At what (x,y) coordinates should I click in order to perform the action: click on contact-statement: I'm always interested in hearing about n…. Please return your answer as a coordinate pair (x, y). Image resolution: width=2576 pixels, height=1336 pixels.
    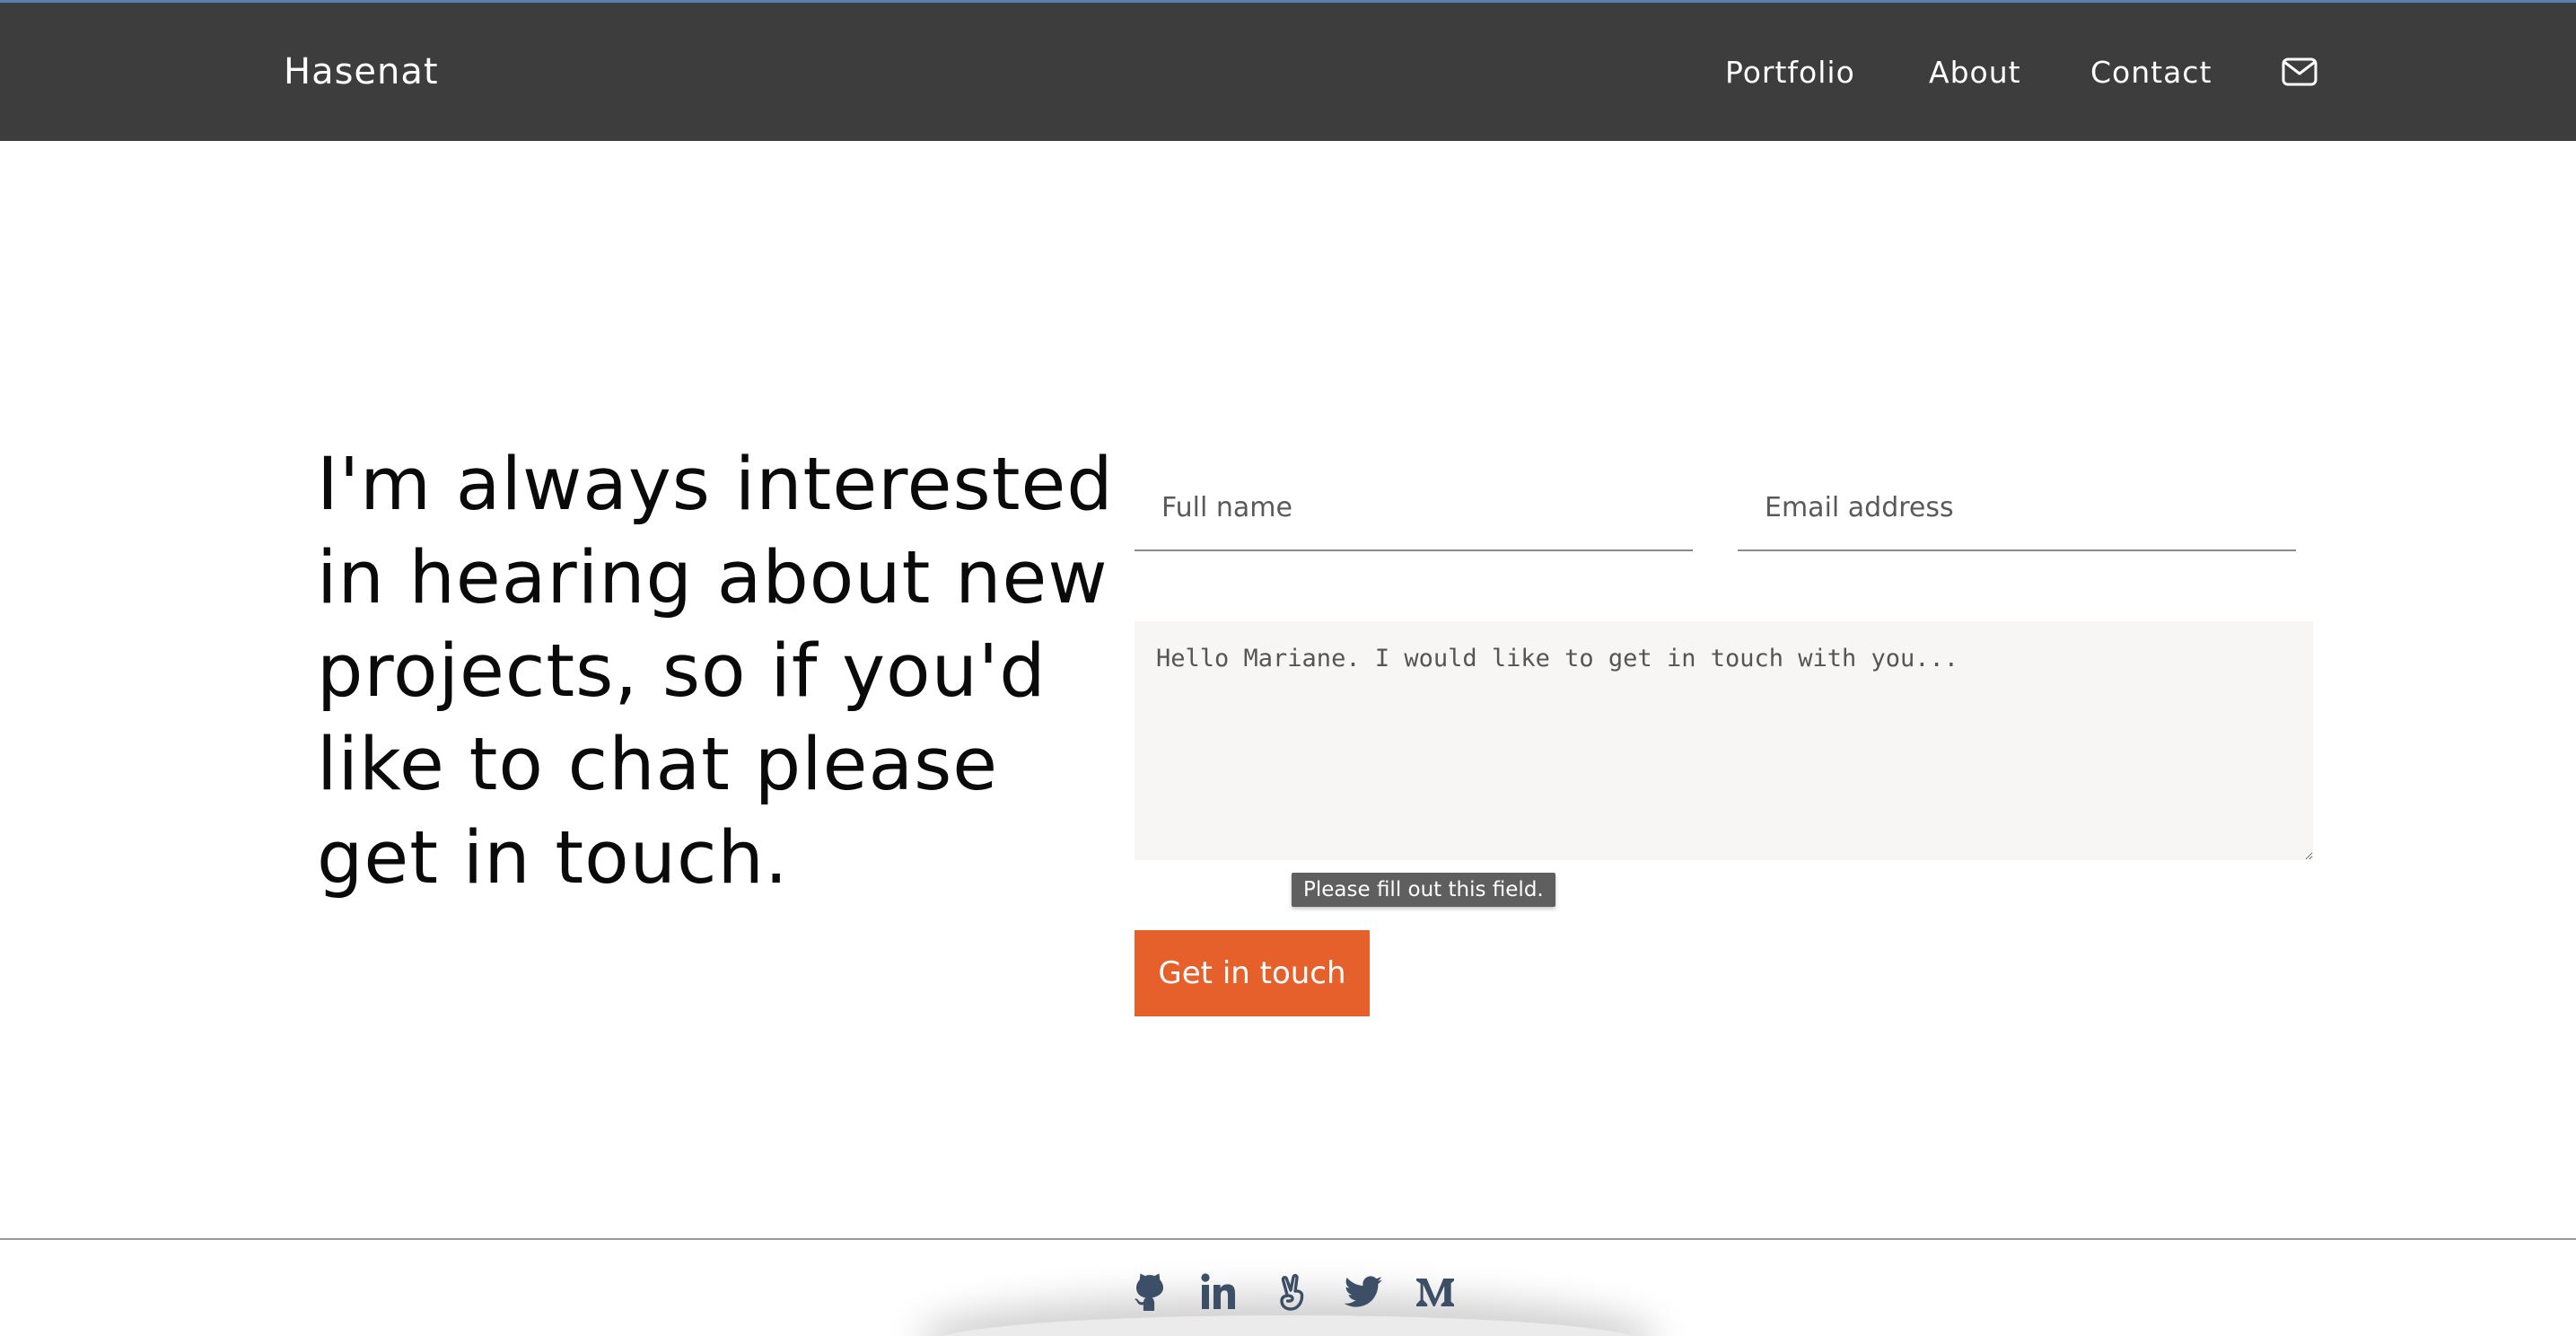
    Looking at the image, I should click on (715, 672).